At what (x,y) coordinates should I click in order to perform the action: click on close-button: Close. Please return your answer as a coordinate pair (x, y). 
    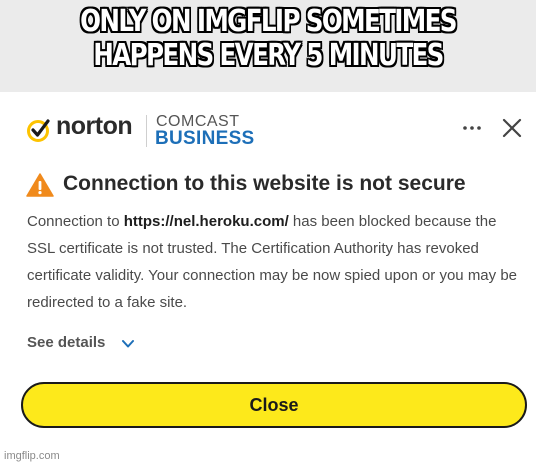
    Looking at the image, I should click on (274, 405).